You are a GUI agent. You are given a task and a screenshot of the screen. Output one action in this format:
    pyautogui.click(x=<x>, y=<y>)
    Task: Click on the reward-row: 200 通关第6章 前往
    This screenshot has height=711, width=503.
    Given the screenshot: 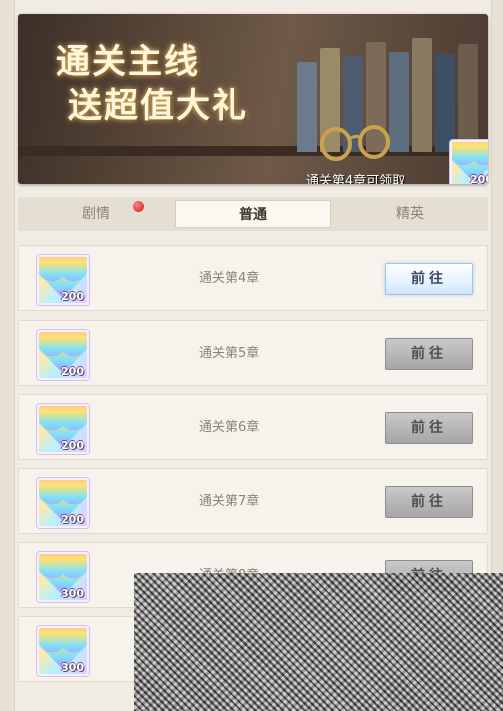 What is the action you would take?
    pyautogui.click(x=253, y=427)
    